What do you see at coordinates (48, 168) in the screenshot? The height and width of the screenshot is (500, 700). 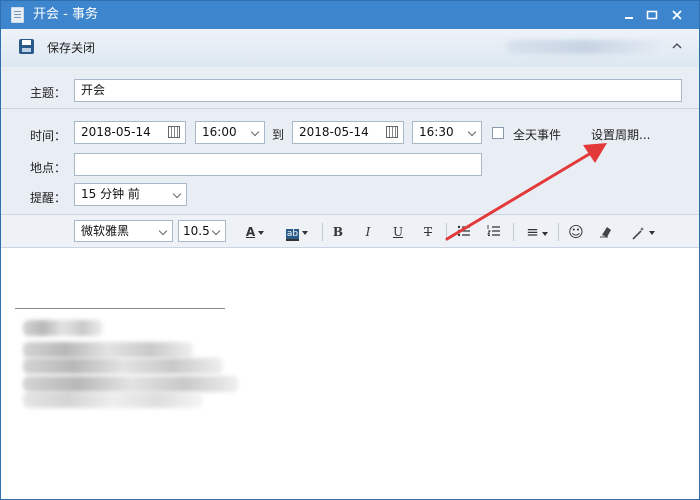 I see `location-label: 地点：` at bounding box center [48, 168].